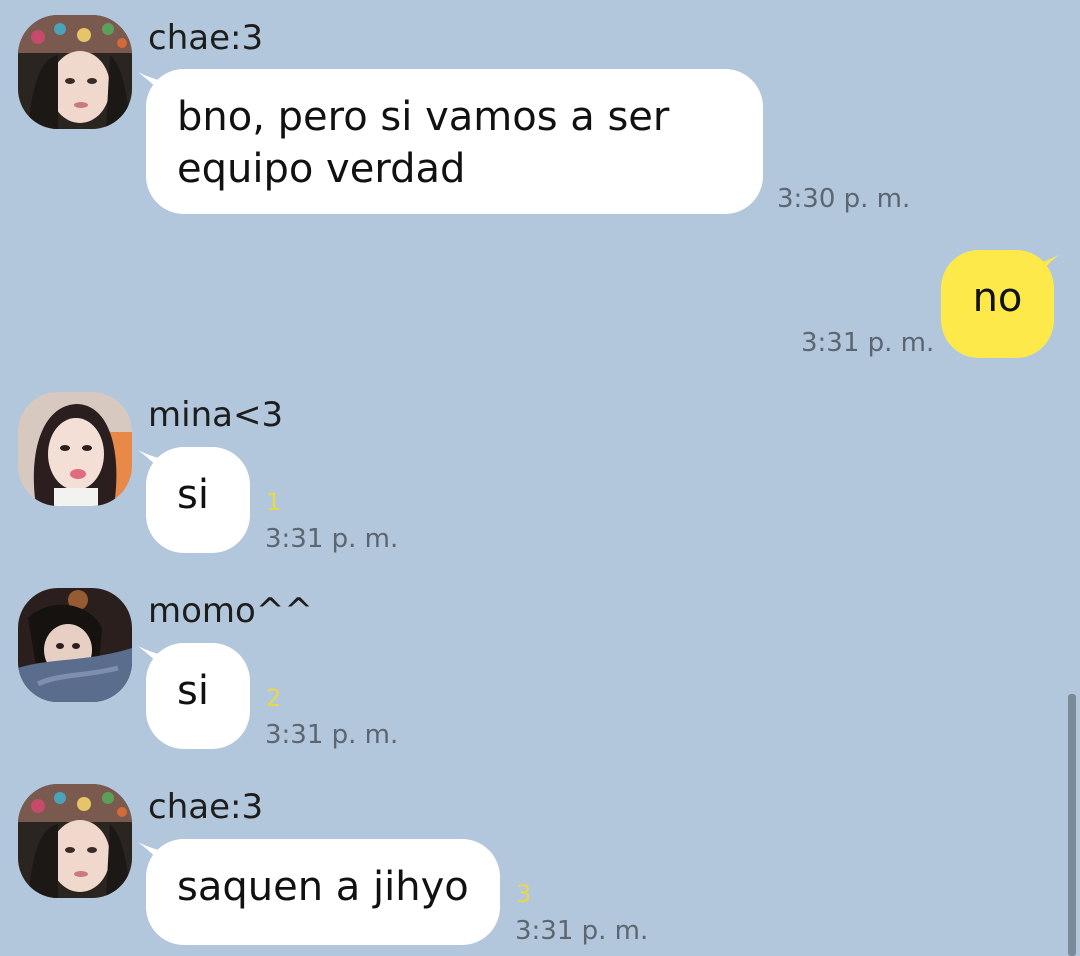  Describe the element at coordinates (274, 502) in the screenshot. I see `unread-count: 1` at that location.